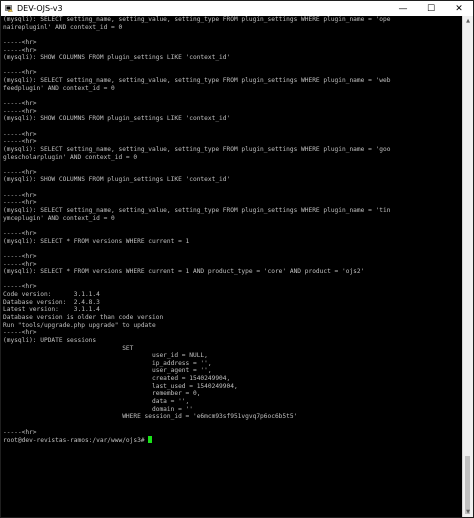 The height and width of the screenshot is (518, 474). Describe the element at coordinates (468, 512) in the screenshot. I see `scroll-down-arrow-icon: ▼` at that location.